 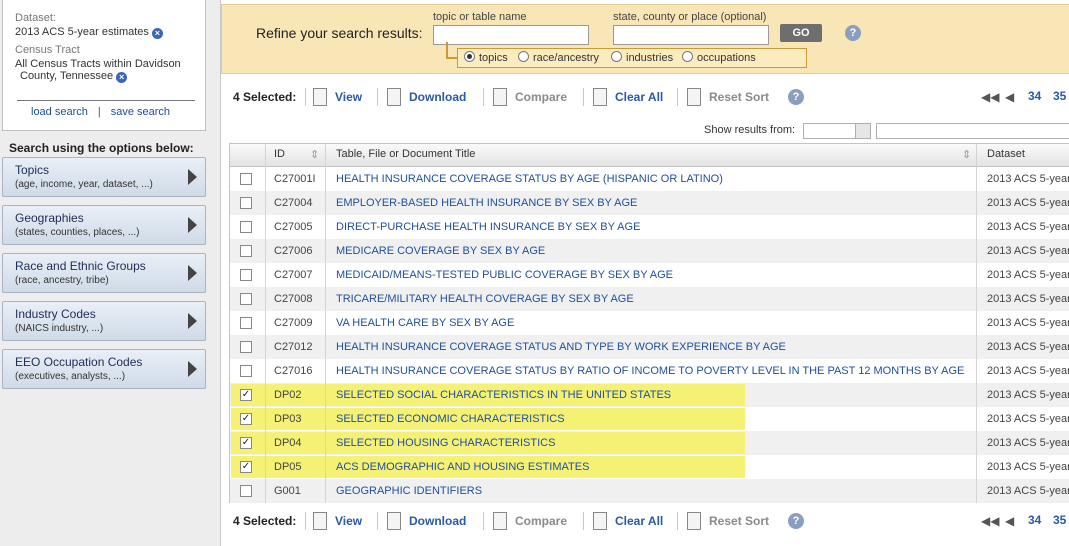 What do you see at coordinates (483, 521) in the screenshot?
I see `toolbar-divider` at bounding box center [483, 521].